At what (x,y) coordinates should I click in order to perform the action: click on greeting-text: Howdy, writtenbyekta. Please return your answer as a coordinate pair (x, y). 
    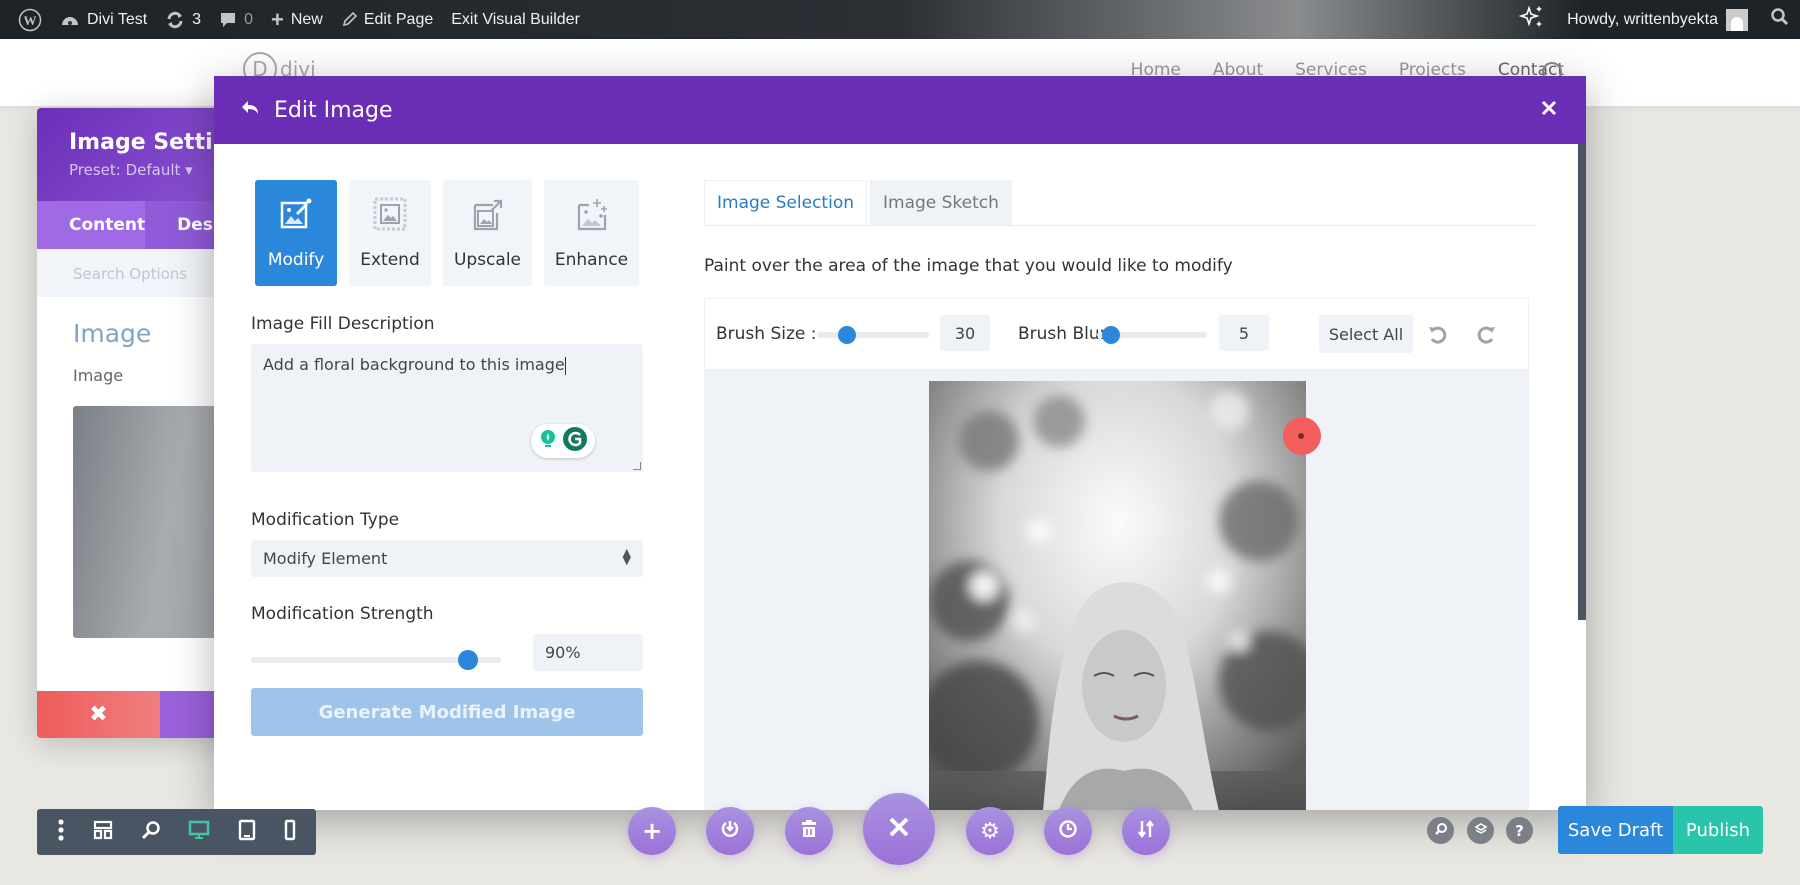
    Looking at the image, I should click on (1642, 19).